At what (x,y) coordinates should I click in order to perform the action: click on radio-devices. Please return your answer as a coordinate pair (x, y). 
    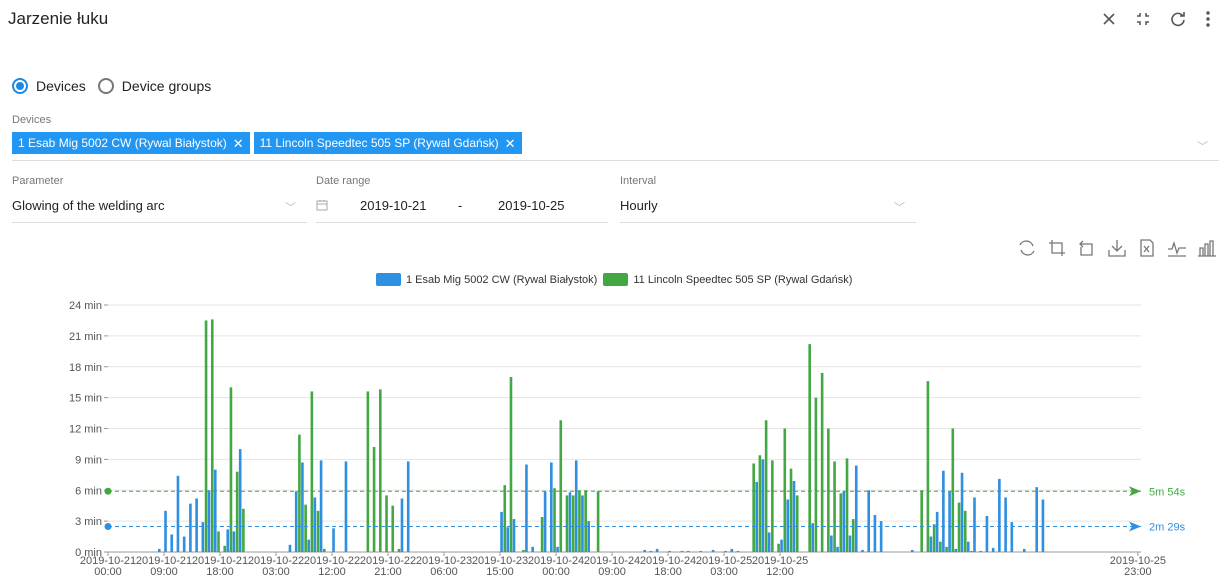
    Looking at the image, I should click on (20, 86).